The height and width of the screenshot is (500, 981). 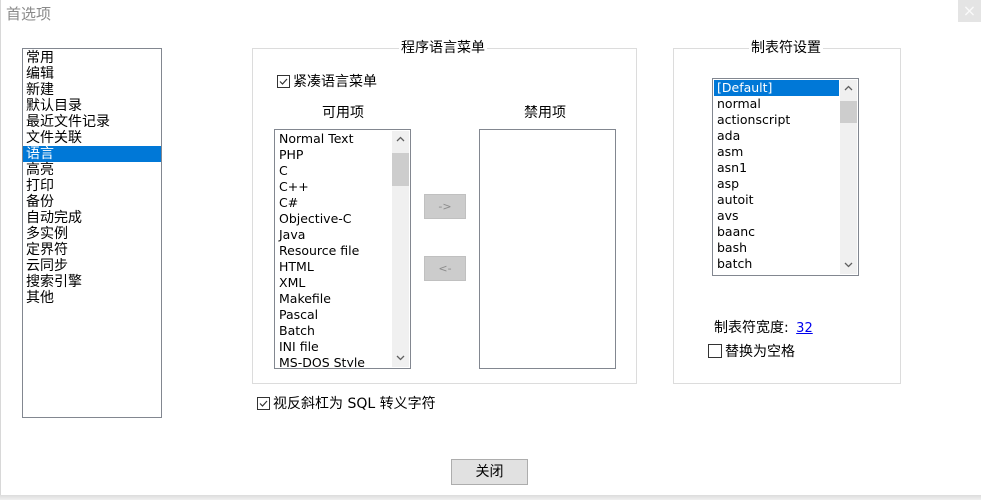 I want to click on nav-item: 云同步, so click(x=92, y=266).